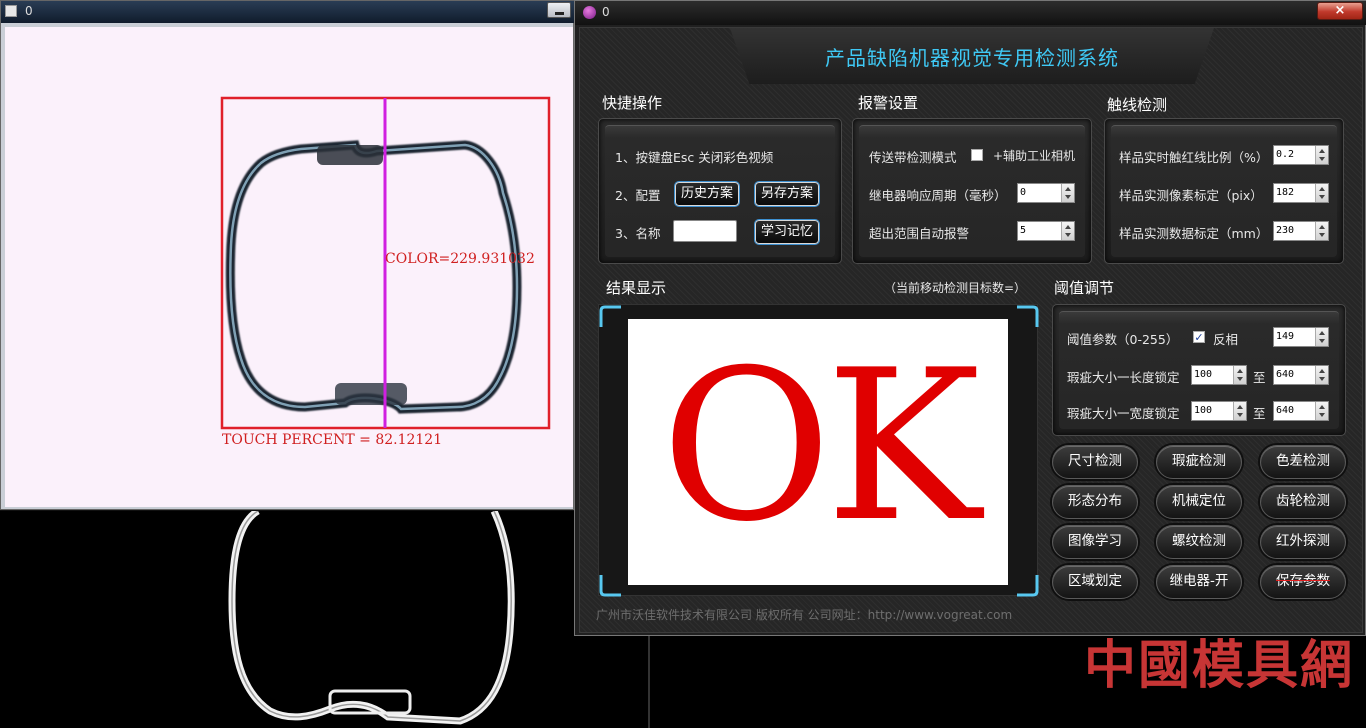  Describe the element at coordinates (11, 11) in the screenshot. I see `window-icon` at that location.